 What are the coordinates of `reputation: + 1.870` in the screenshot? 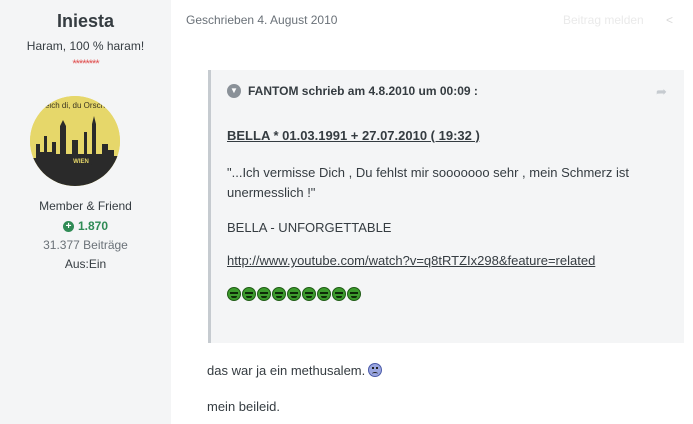 It's located at (85, 226).